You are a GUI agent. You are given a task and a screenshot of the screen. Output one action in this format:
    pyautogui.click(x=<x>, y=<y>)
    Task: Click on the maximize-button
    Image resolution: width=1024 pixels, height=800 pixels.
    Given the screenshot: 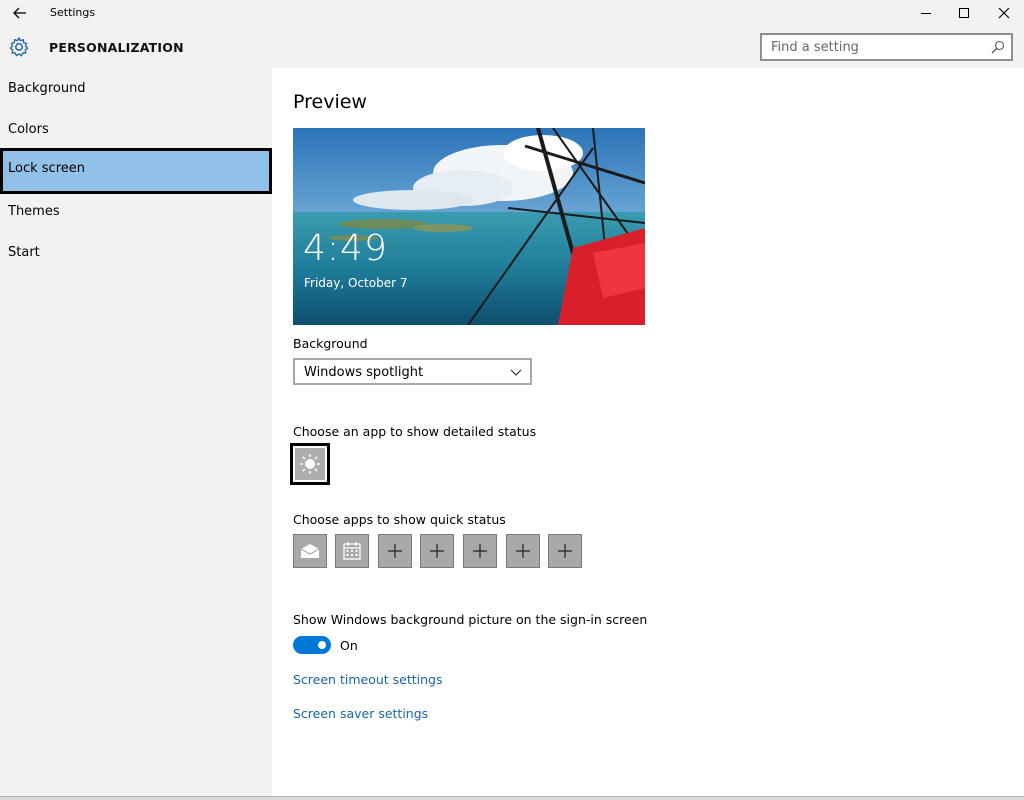 What is the action you would take?
    pyautogui.click(x=964, y=13)
    